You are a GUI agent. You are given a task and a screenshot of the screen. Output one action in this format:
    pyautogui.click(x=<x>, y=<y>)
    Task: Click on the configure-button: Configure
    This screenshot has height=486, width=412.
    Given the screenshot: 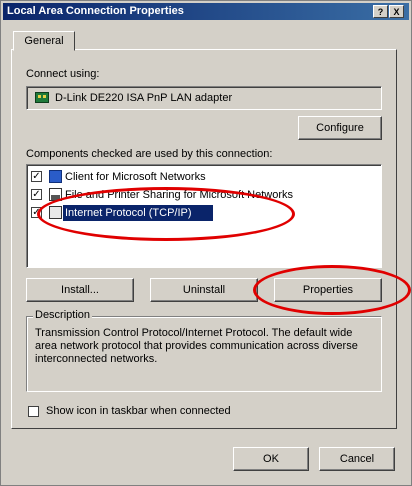 What is the action you would take?
    pyautogui.click(x=340, y=128)
    